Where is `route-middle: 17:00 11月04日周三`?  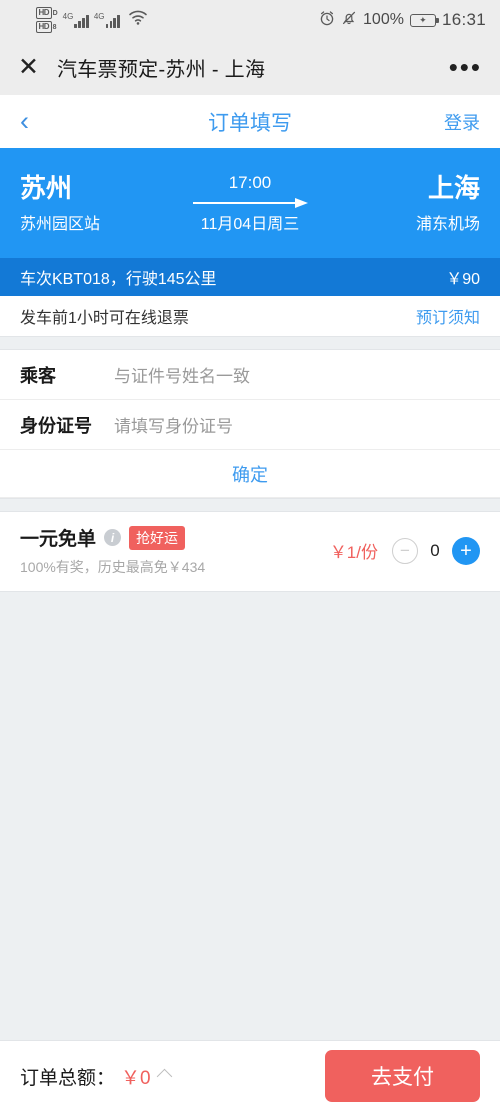
route-middle: 17:00 11月04日周三 is located at coordinates (250, 203).